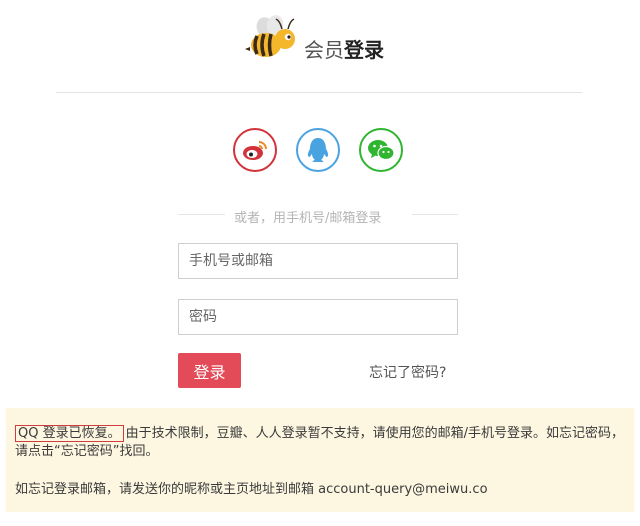  Describe the element at coordinates (209, 370) in the screenshot. I see `login-button: 登录` at that location.